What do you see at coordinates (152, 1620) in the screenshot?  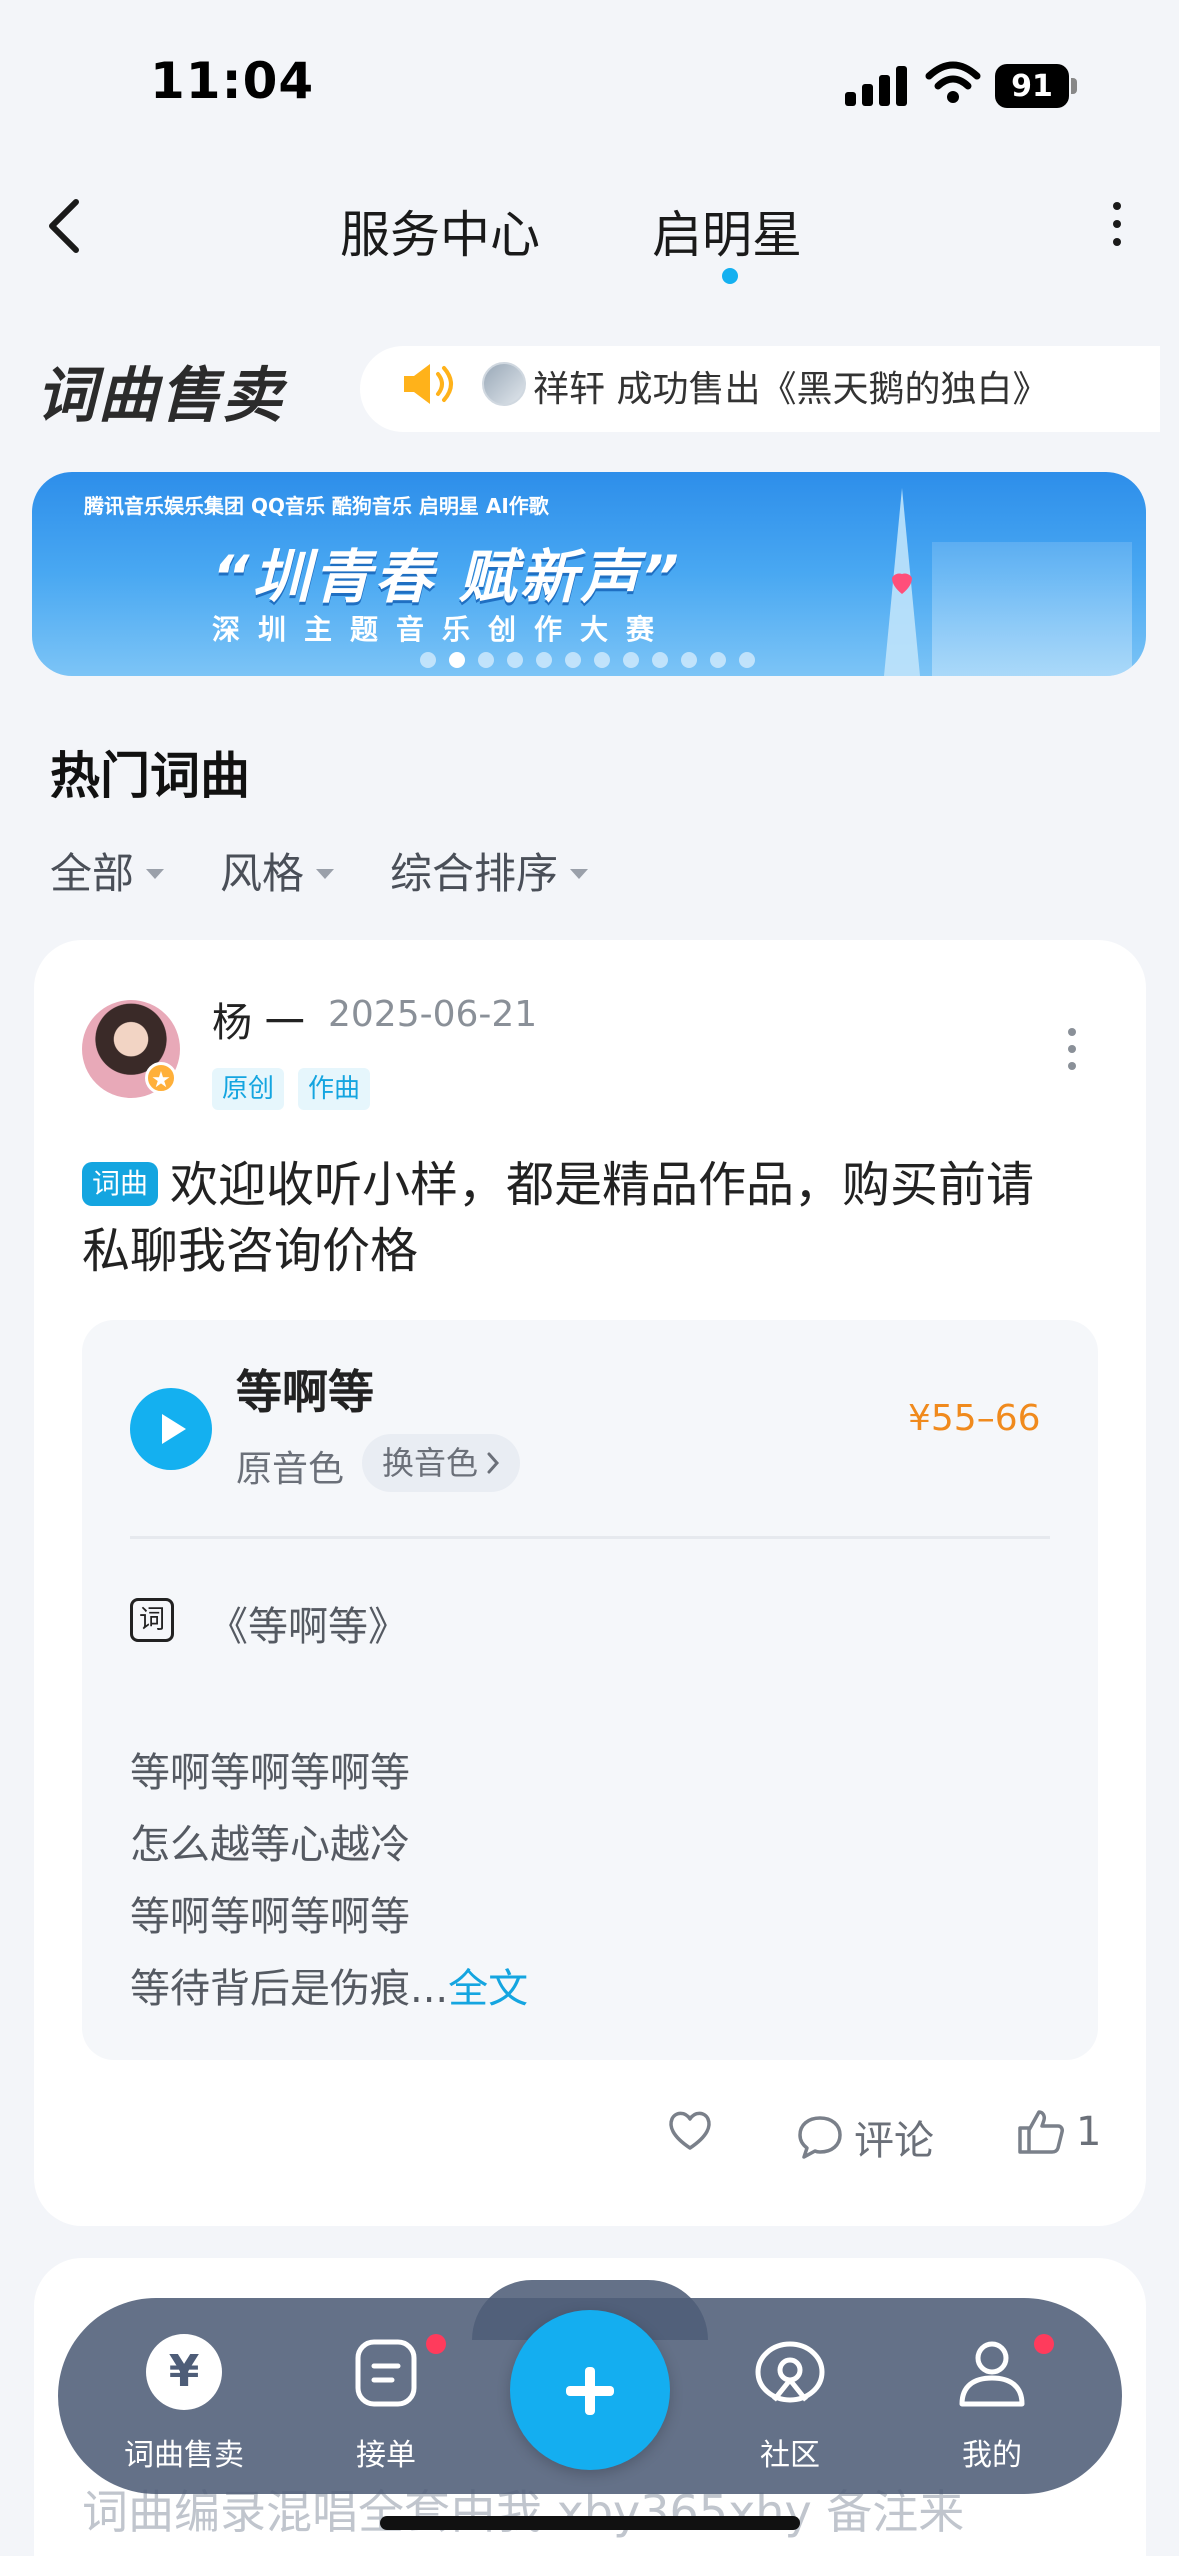 I see `lyric-icon: 词` at bounding box center [152, 1620].